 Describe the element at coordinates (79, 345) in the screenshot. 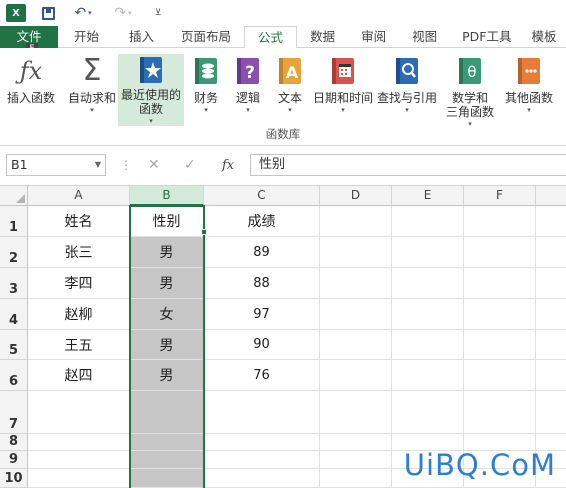

I see `cell-a5: 王五` at that location.